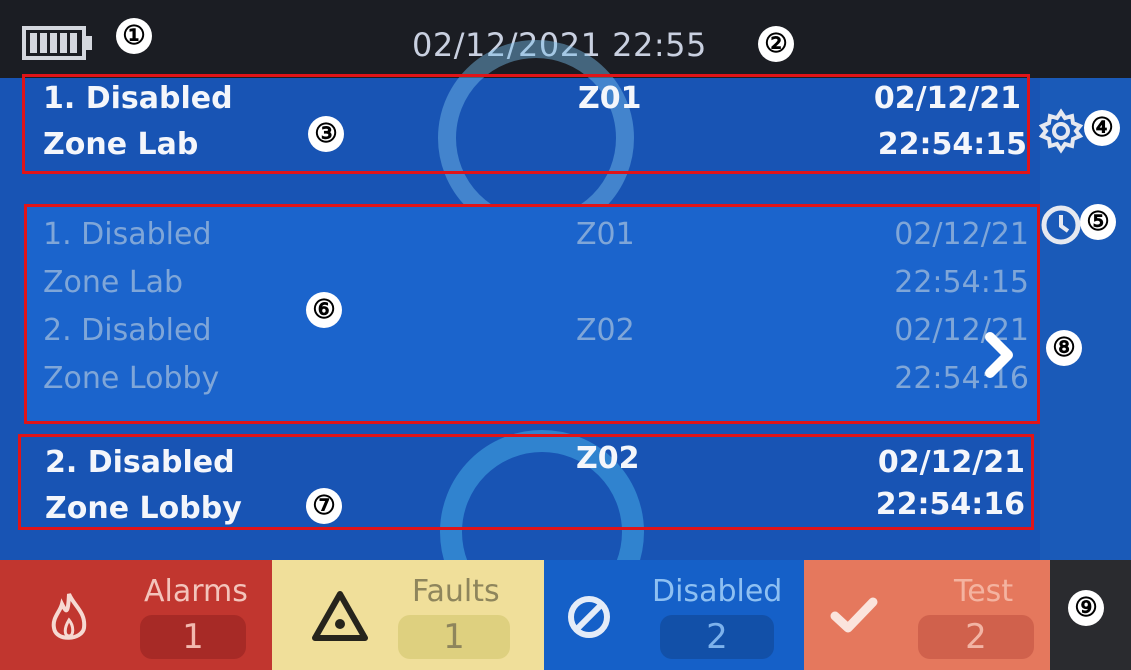  I want to click on event-title: 2. Disabled, so click(140, 462).